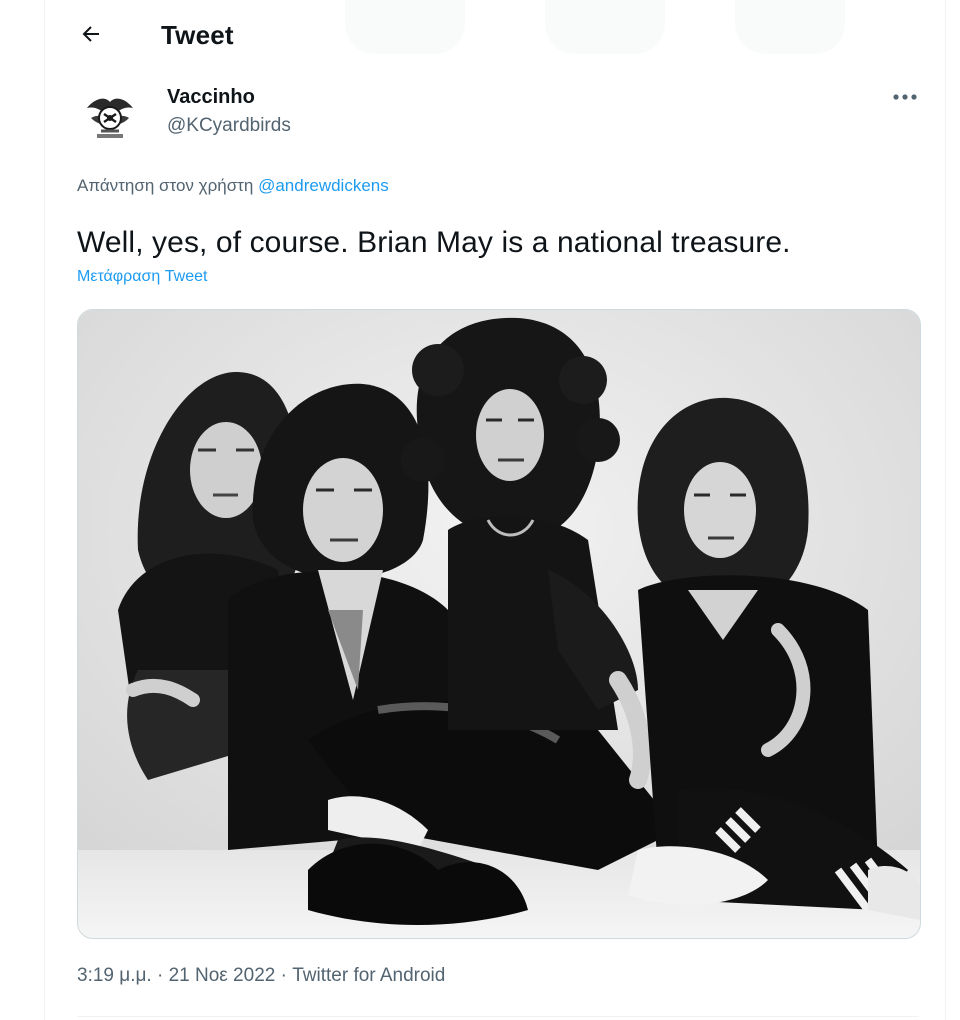 The height and width of the screenshot is (1020, 960). I want to click on reply-context: Απάντηση στον χρήστη @andrewdickens, so click(233, 186).